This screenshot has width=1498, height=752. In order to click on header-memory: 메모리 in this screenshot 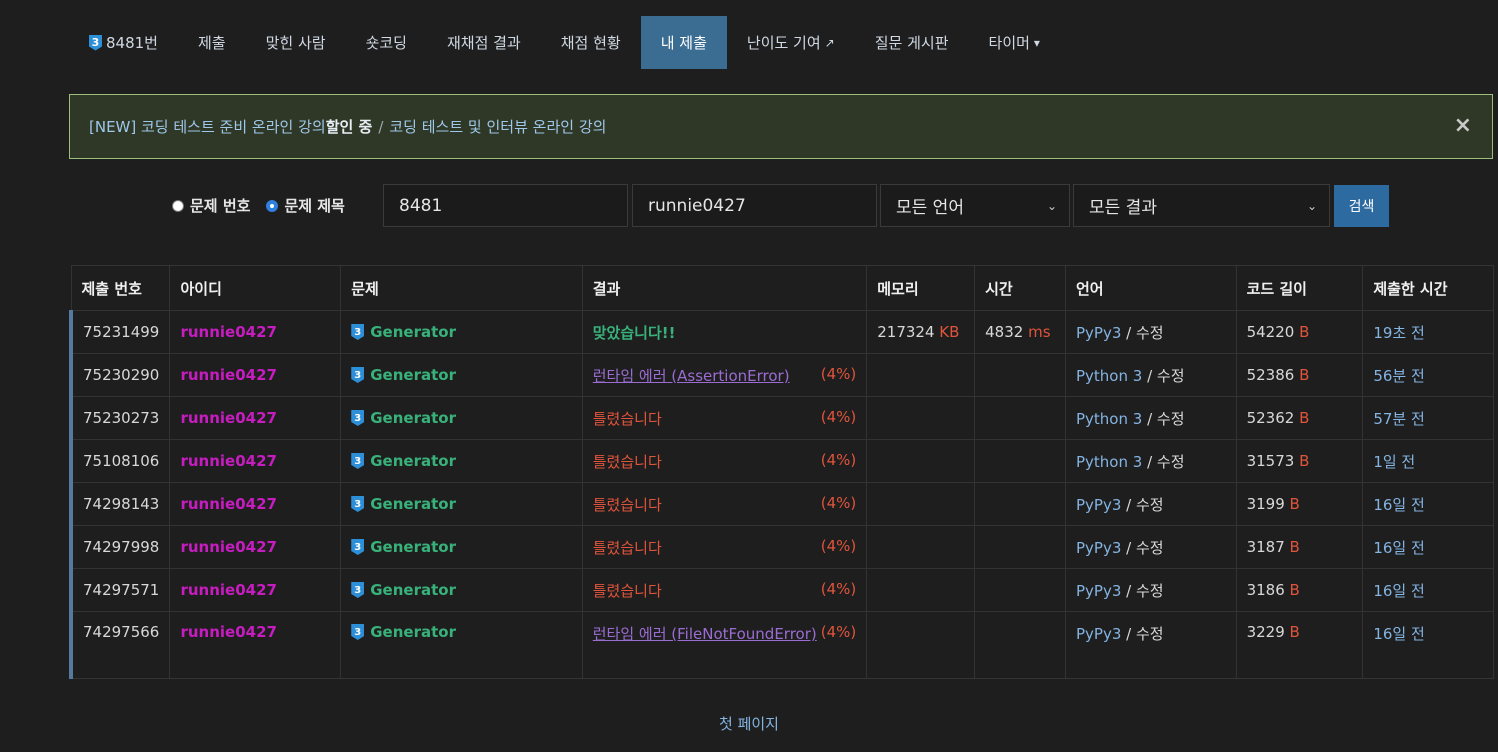, I will do `click(921, 288)`.